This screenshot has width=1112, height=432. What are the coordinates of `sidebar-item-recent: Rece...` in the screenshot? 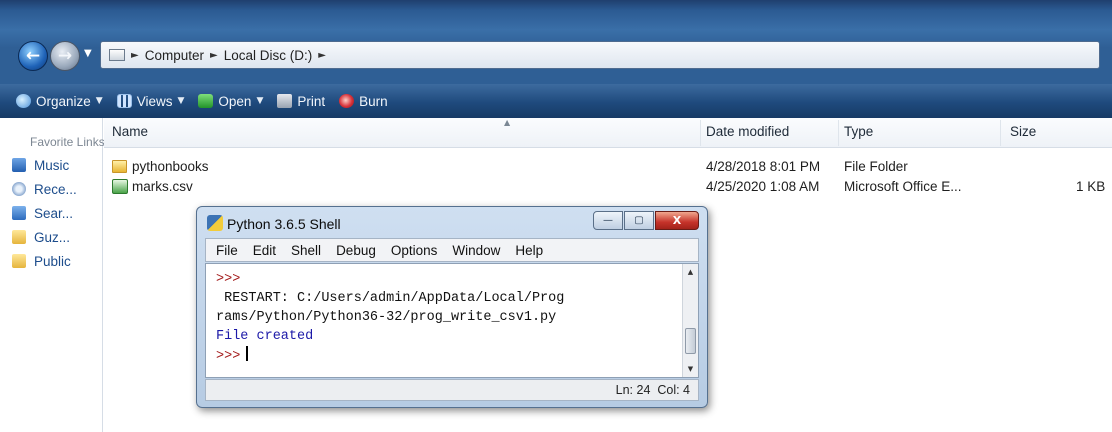 It's located at (44, 189).